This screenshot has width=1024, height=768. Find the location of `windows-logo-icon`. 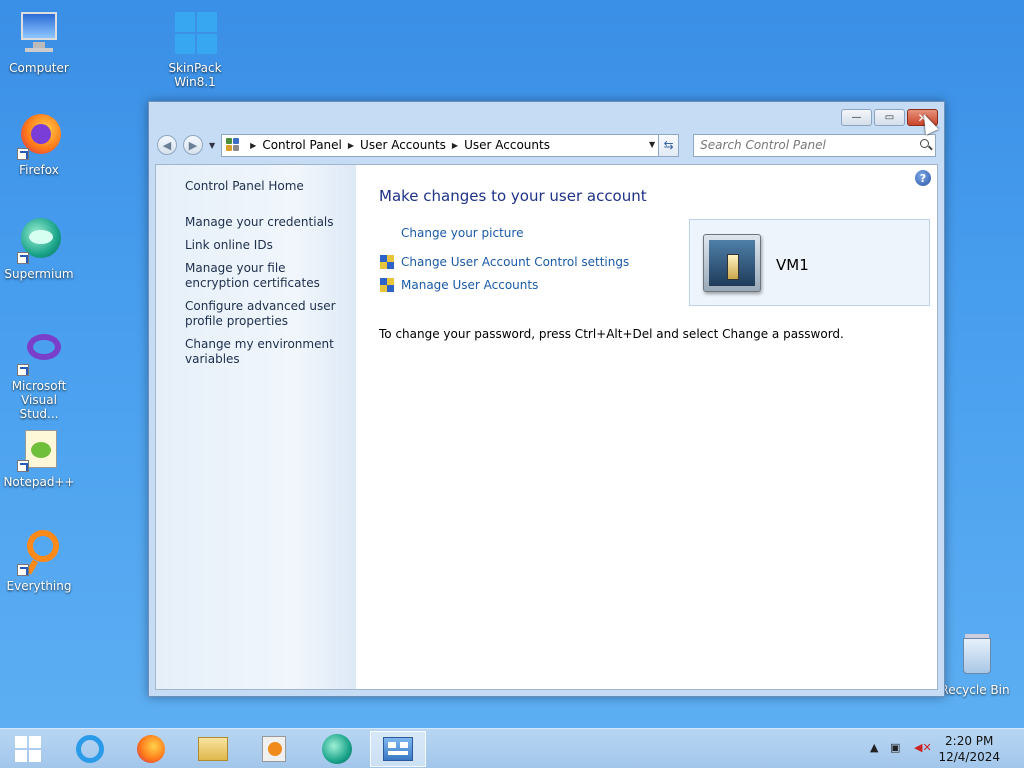

windows-logo-icon is located at coordinates (28, 749).